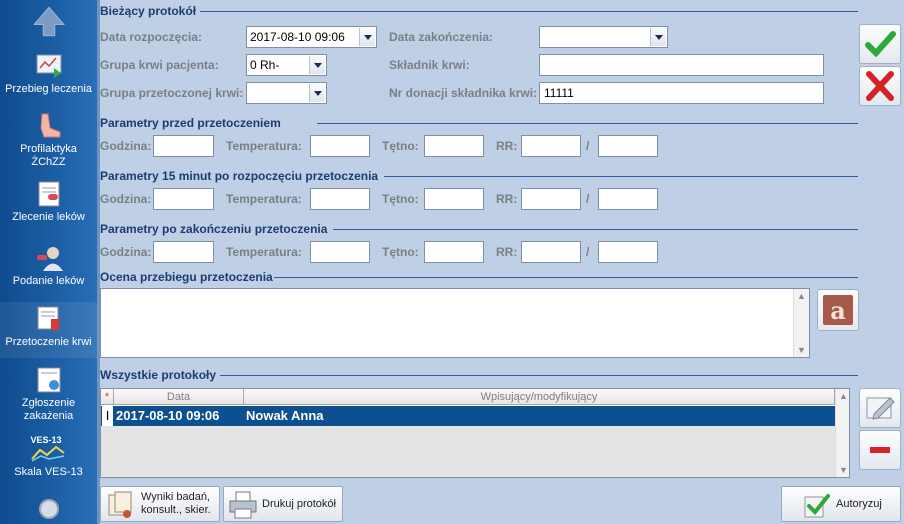 This screenshot has height=524, width=904. I want to click on start-date-value: 2017-08-10 09:06, so click(297, 37).